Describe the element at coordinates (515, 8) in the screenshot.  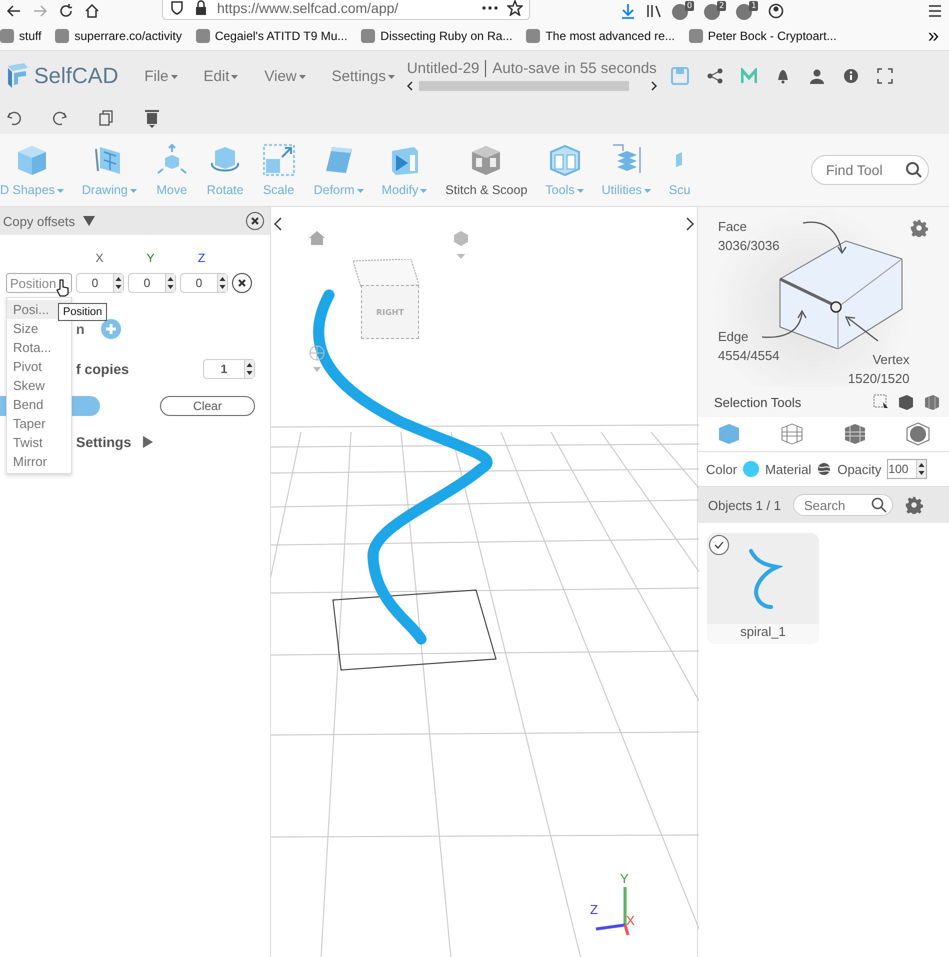
I see `star-icon` at that location.